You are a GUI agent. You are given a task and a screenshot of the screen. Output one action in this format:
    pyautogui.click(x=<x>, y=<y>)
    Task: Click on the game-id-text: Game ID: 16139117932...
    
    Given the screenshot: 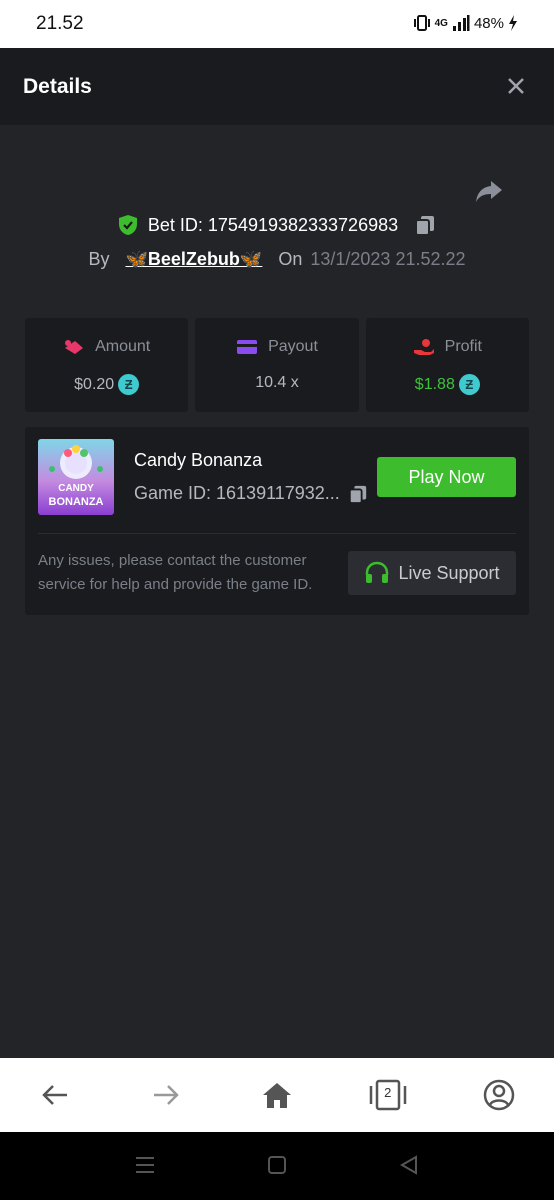 What is the action you would take?
    pyautogui.click(x=237, y=493)
    